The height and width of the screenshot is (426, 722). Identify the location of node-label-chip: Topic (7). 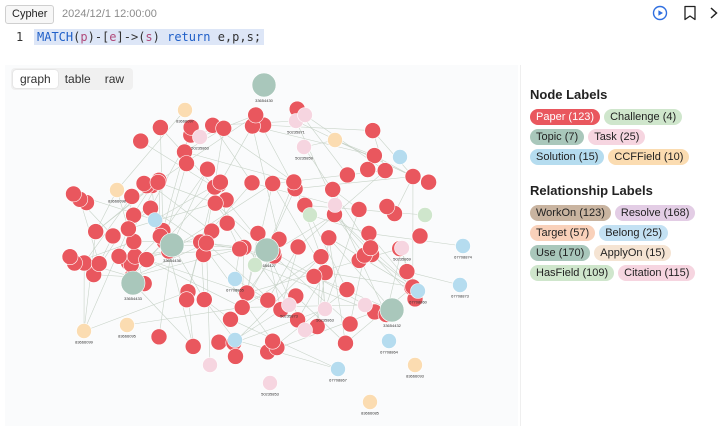
(557, 137).